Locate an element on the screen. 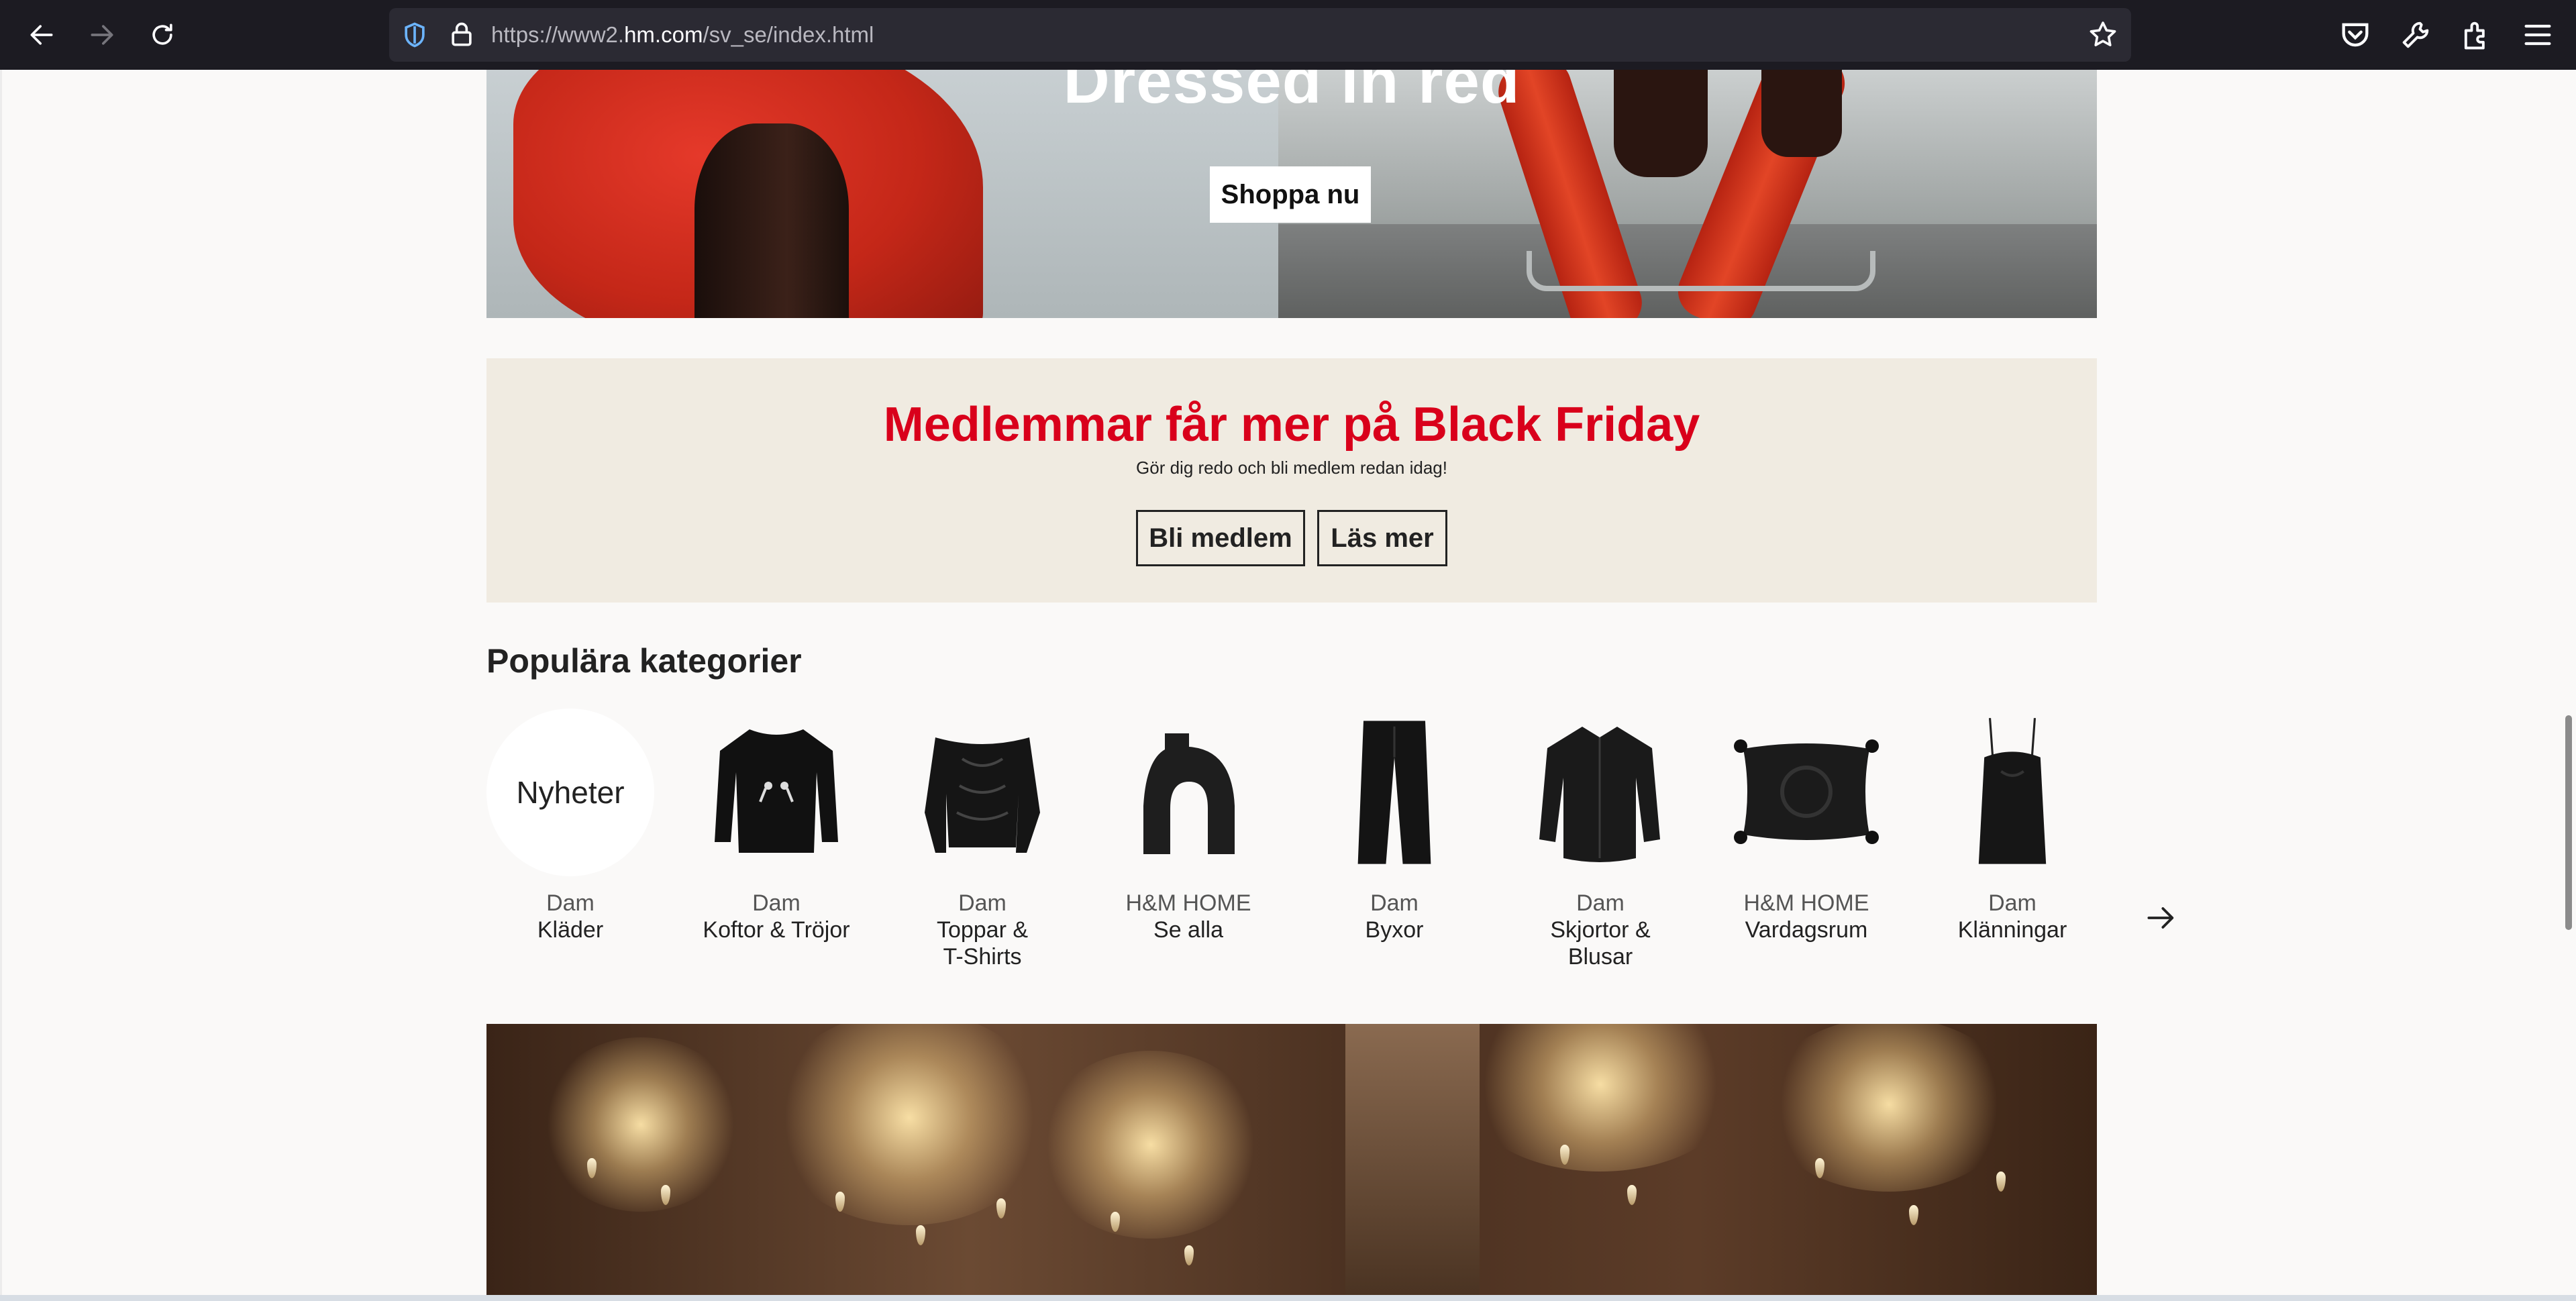  star-icon is located at coordinates (2103, 35).